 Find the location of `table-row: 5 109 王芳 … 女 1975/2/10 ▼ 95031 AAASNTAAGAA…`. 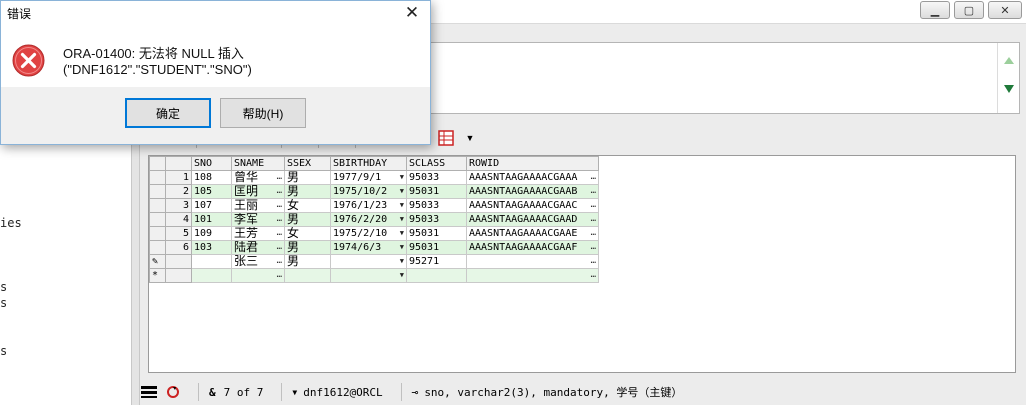

table-row: 5 109 王芳 … 女 1975/2/10 ▼ 95031 AAASNTAAGAA… is located at coordinates (374, 233).